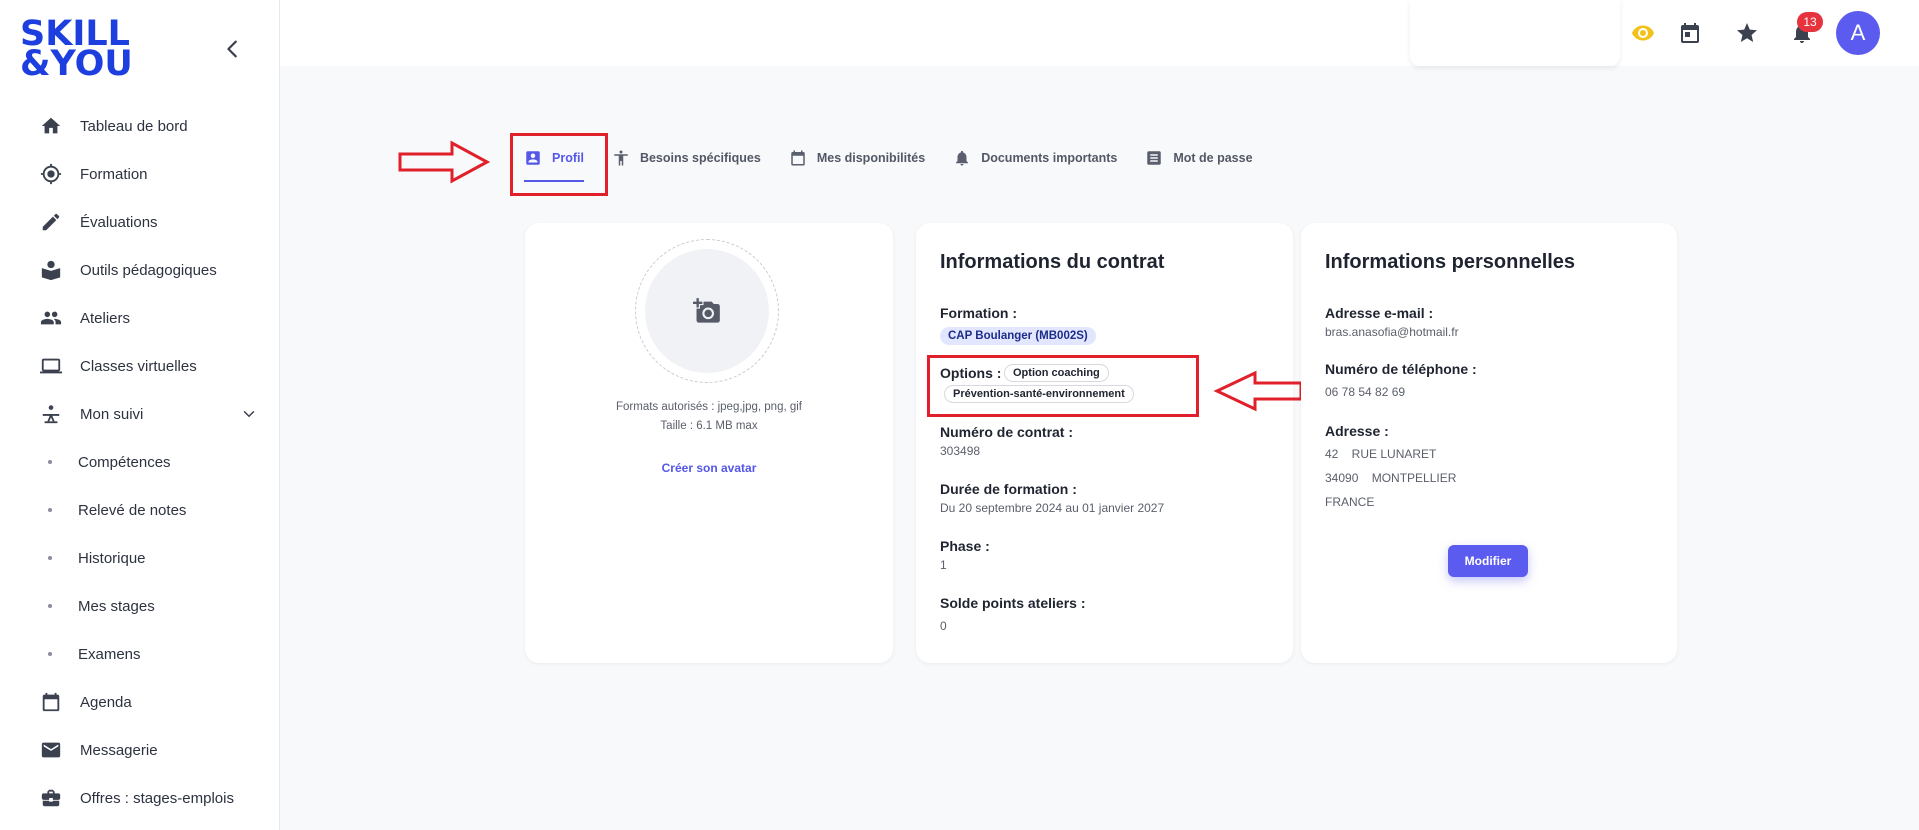  Describe the element at coordinates (962, 157) in the screenshot. I see `bell-icon` at that location.